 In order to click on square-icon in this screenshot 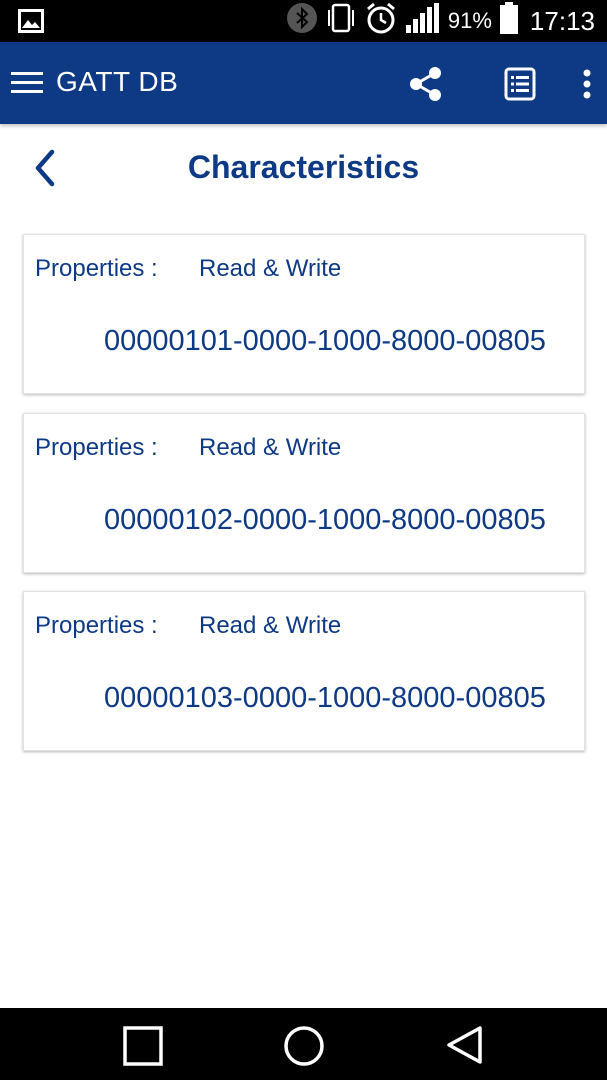, I will do `click(143, 1046)`.